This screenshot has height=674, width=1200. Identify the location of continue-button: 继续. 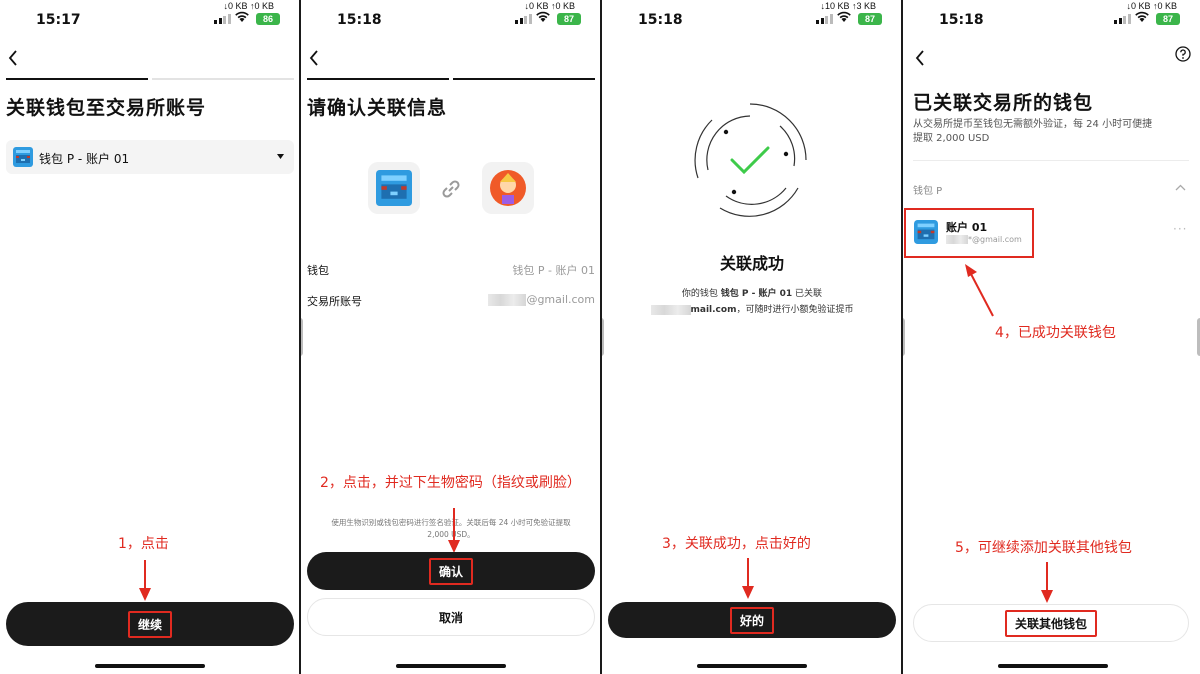
(150, 624).